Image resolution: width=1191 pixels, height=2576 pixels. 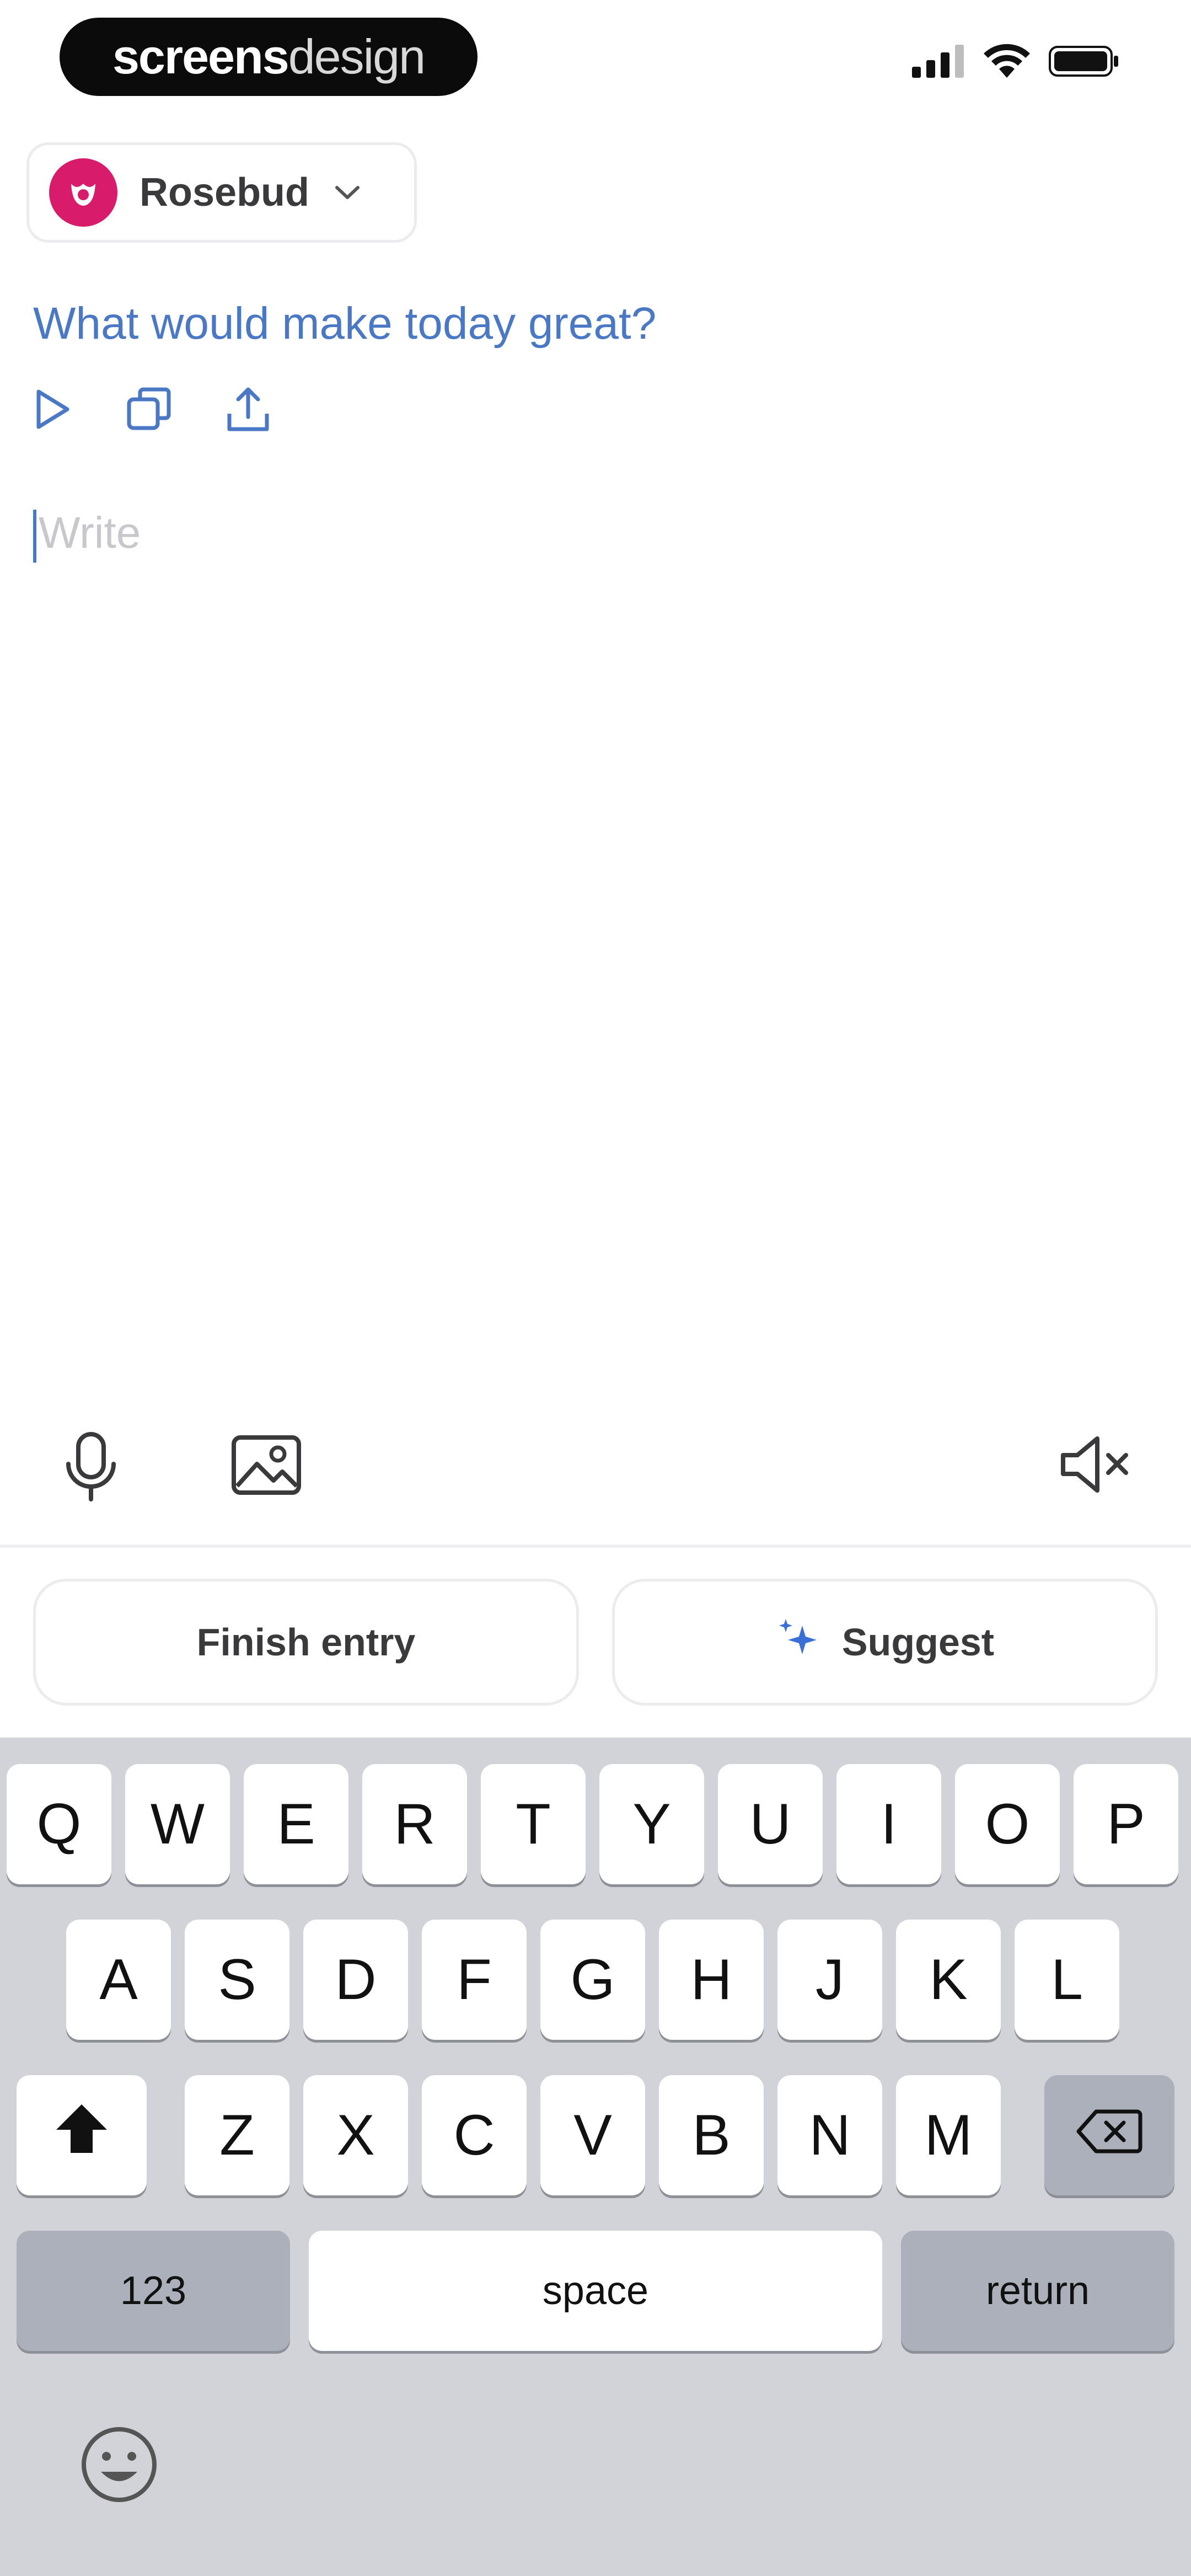 I want to click on key-w: W, so click(x=178, y=1824).